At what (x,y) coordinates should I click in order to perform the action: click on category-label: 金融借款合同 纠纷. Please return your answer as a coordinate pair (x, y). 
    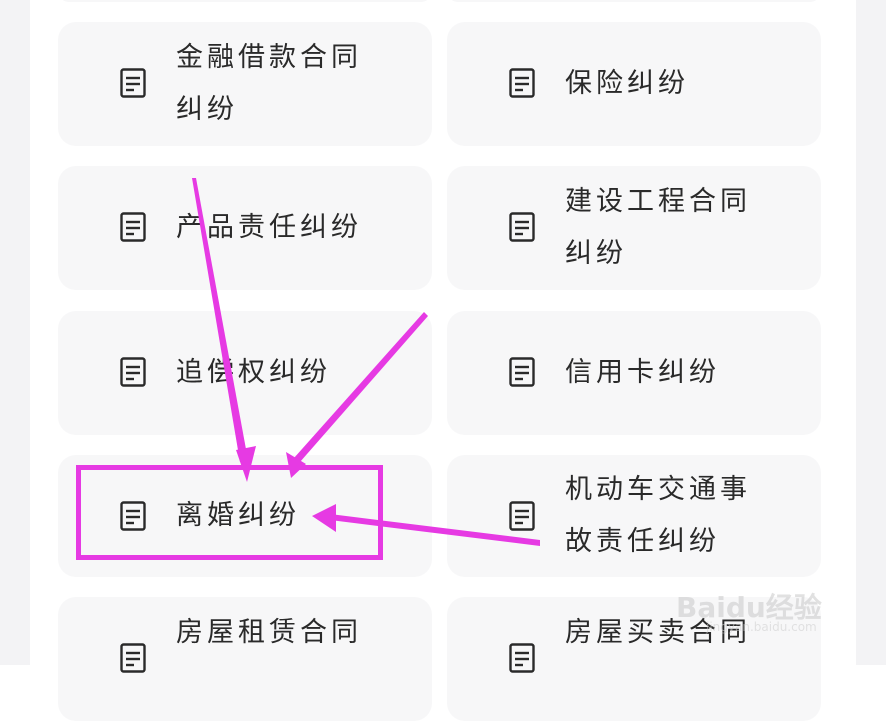
    Looking at the image, I should click on (269, 83).